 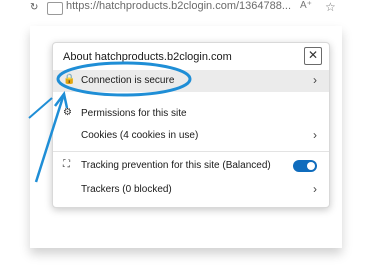 What do you see at coordinates (306, 5) in the screenshot?
I see `read-aloud-icon: A⁺` at bounding box center [306, 5].